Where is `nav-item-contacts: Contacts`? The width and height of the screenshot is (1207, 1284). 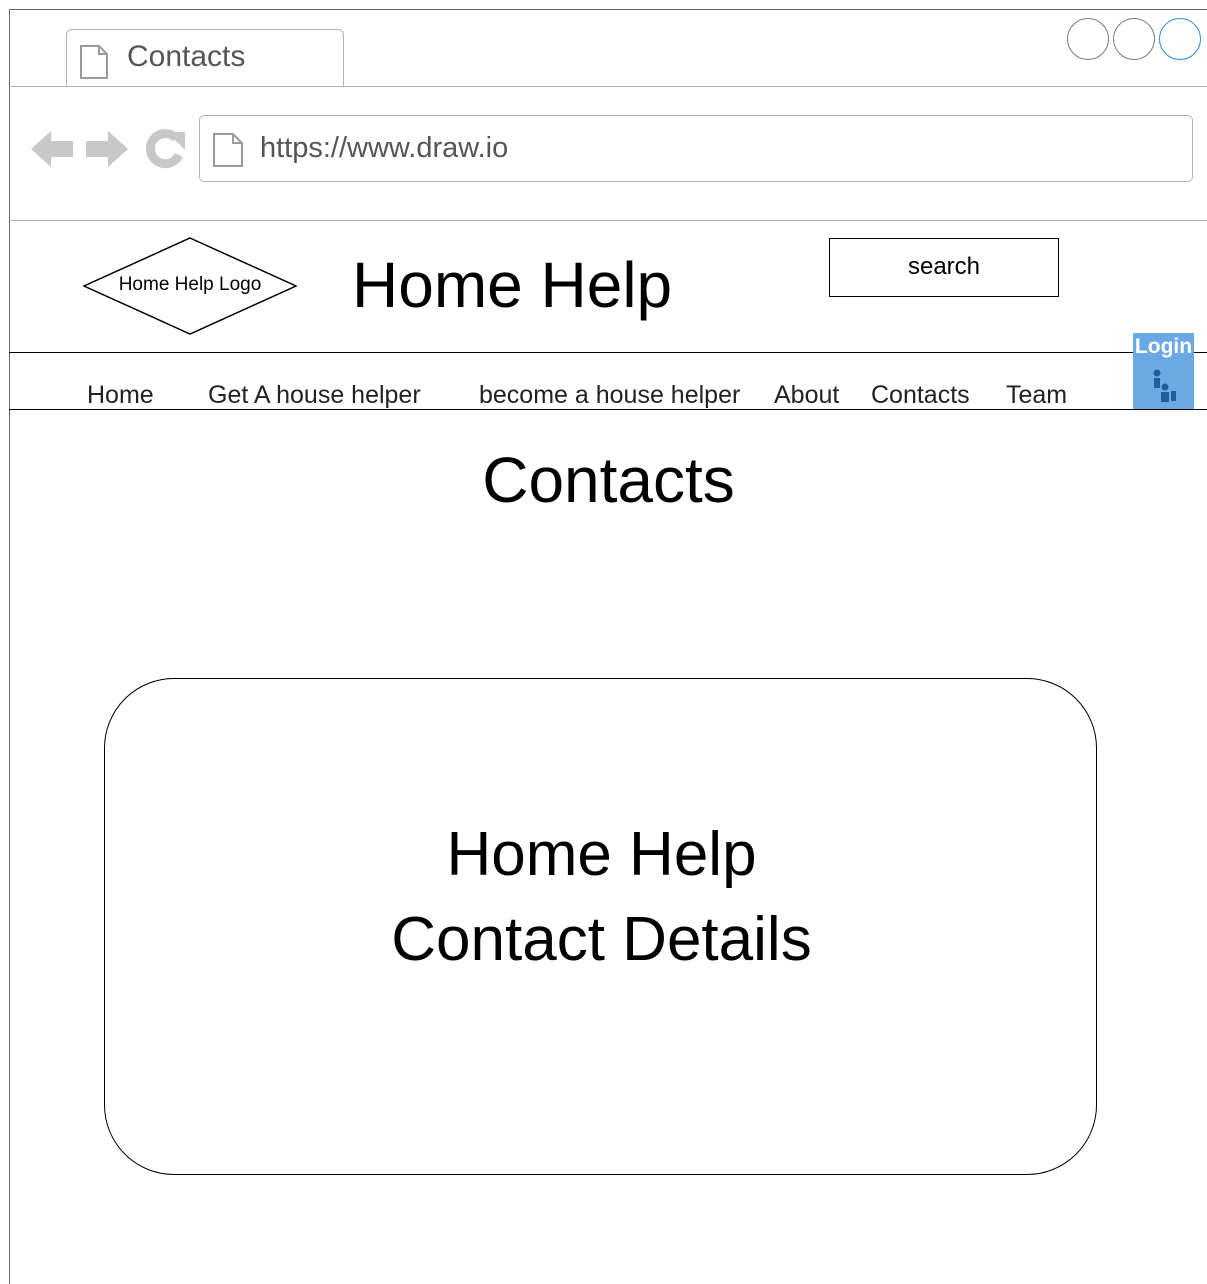
nav-item-contacts: Contacts is located at coordinates (920, 395).